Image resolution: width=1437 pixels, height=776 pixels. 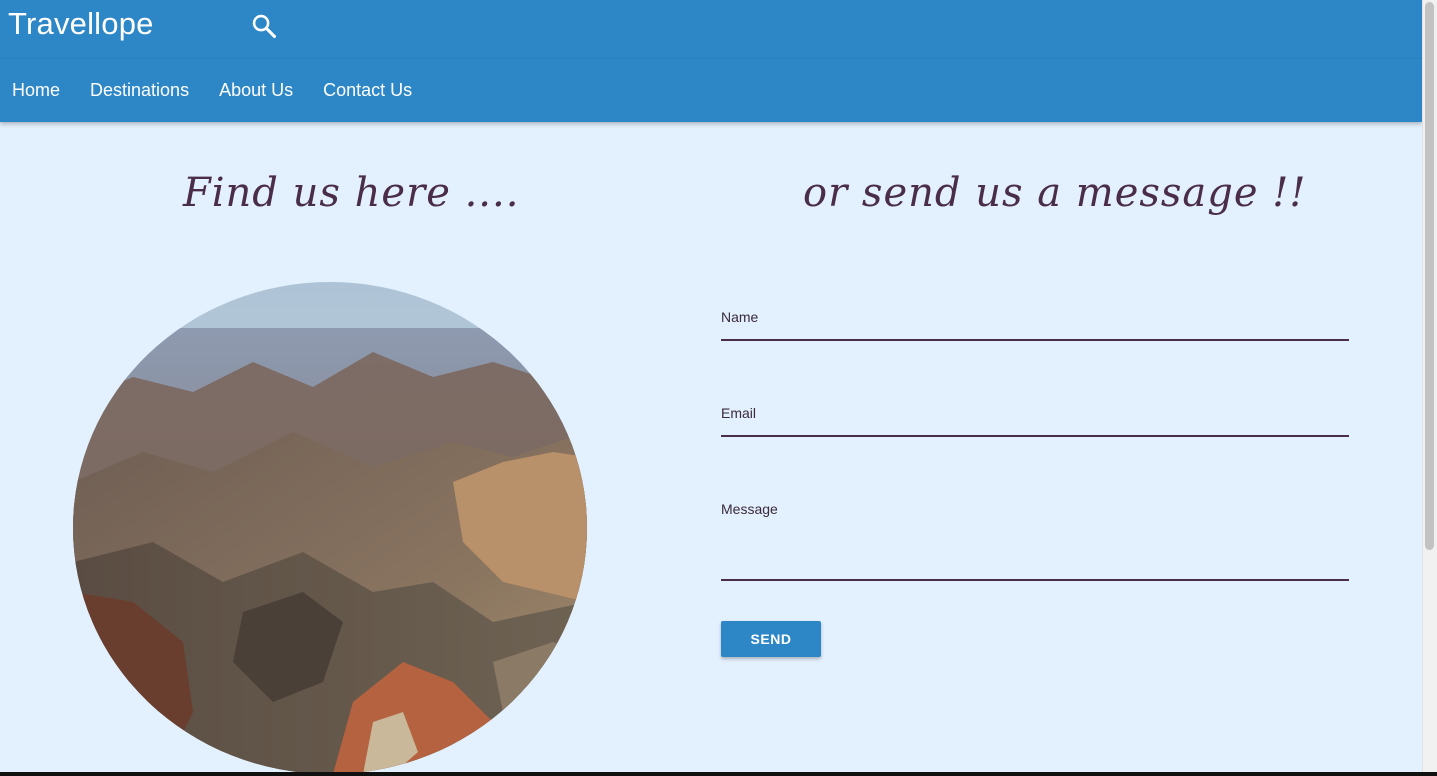 What do you see at coordinates (264, 26) in the screenshot?
I see `search-icon` at bounding box center [264, 26].